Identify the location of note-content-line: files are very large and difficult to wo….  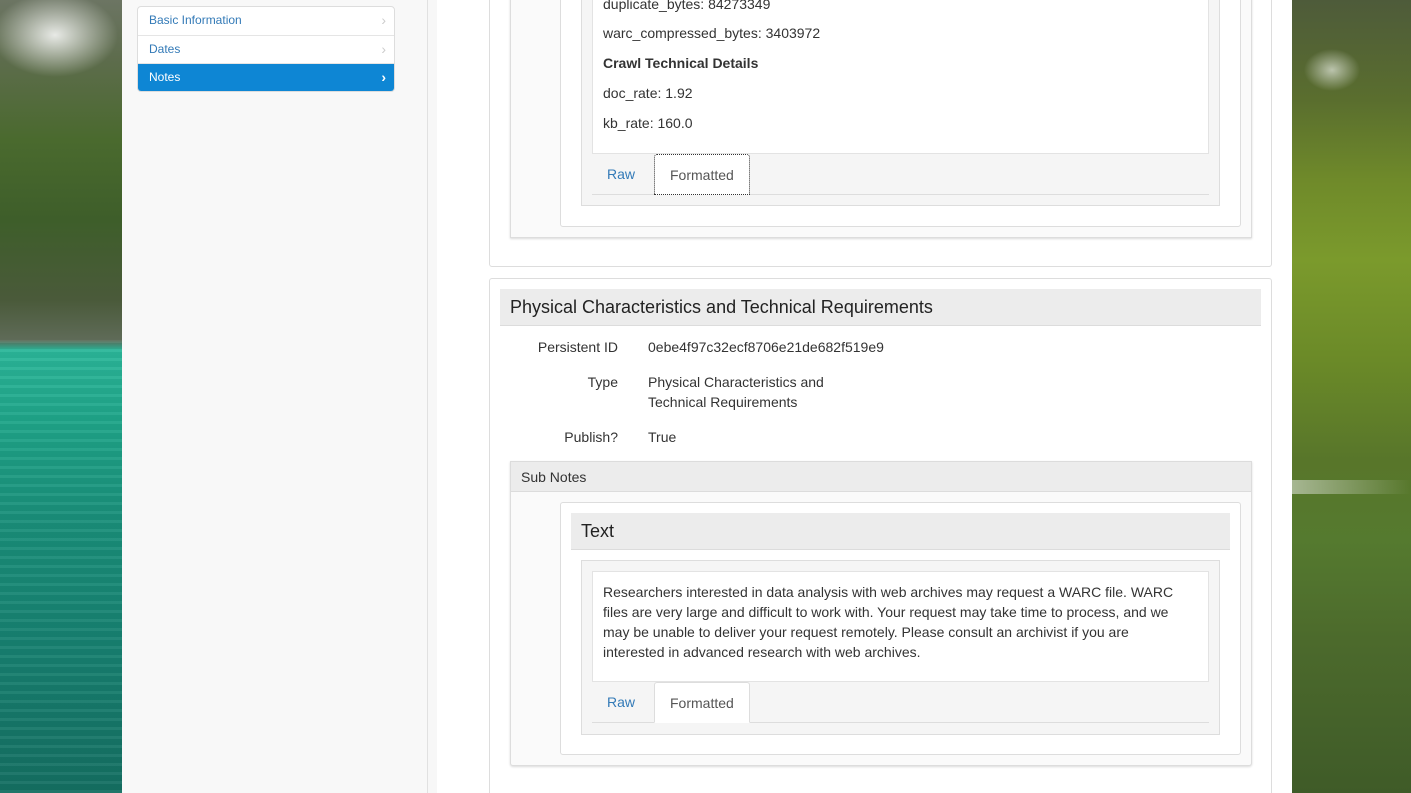
(886, 612).